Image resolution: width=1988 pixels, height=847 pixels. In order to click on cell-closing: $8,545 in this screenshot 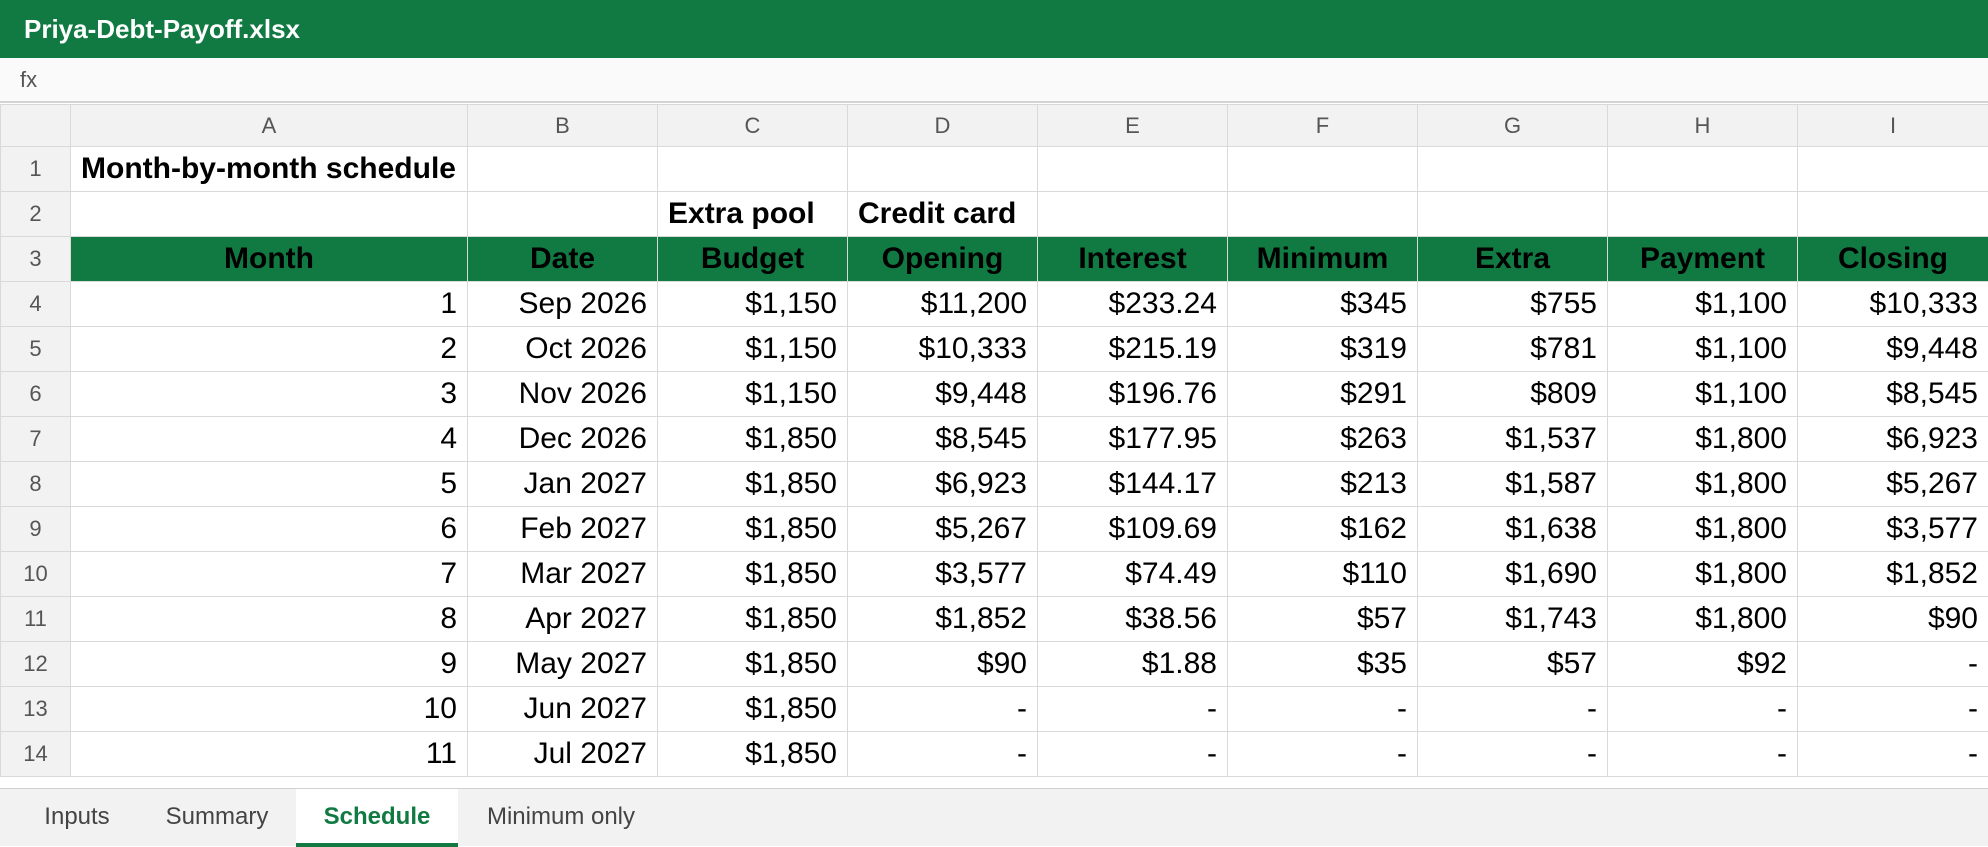, I will do `click(1893, 394)`.